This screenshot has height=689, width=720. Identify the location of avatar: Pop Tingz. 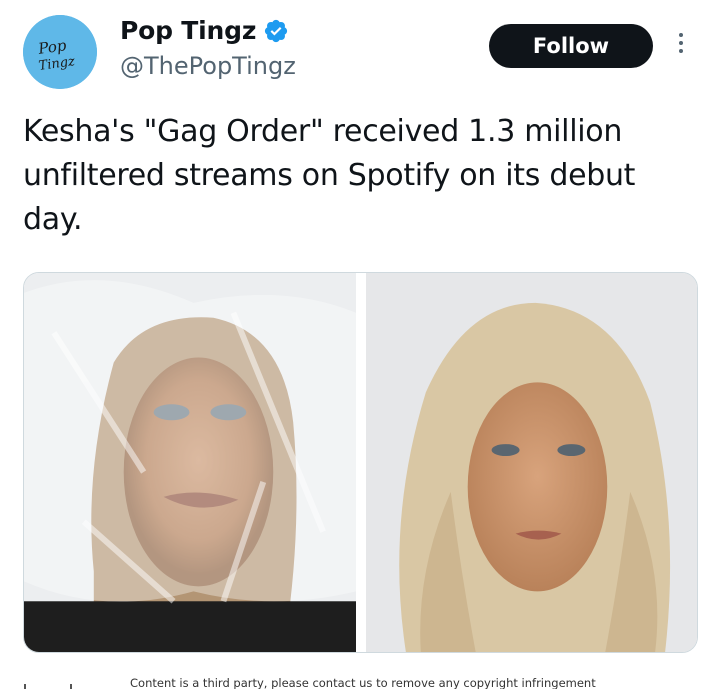
(60, 52).